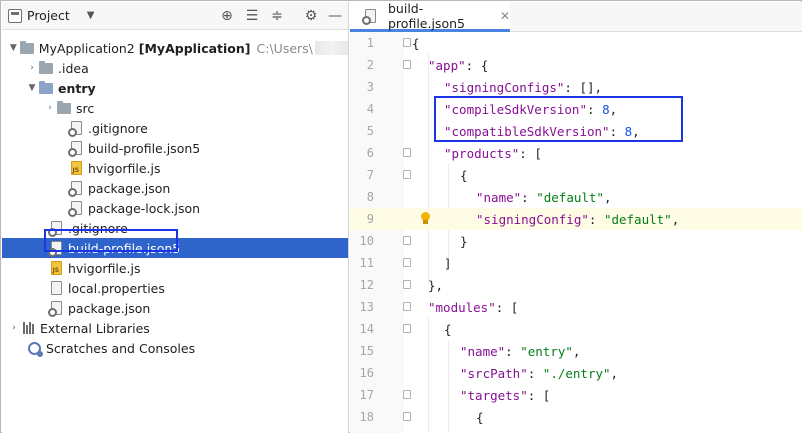  I want to click on minus-icon: —, so click(335, 16).